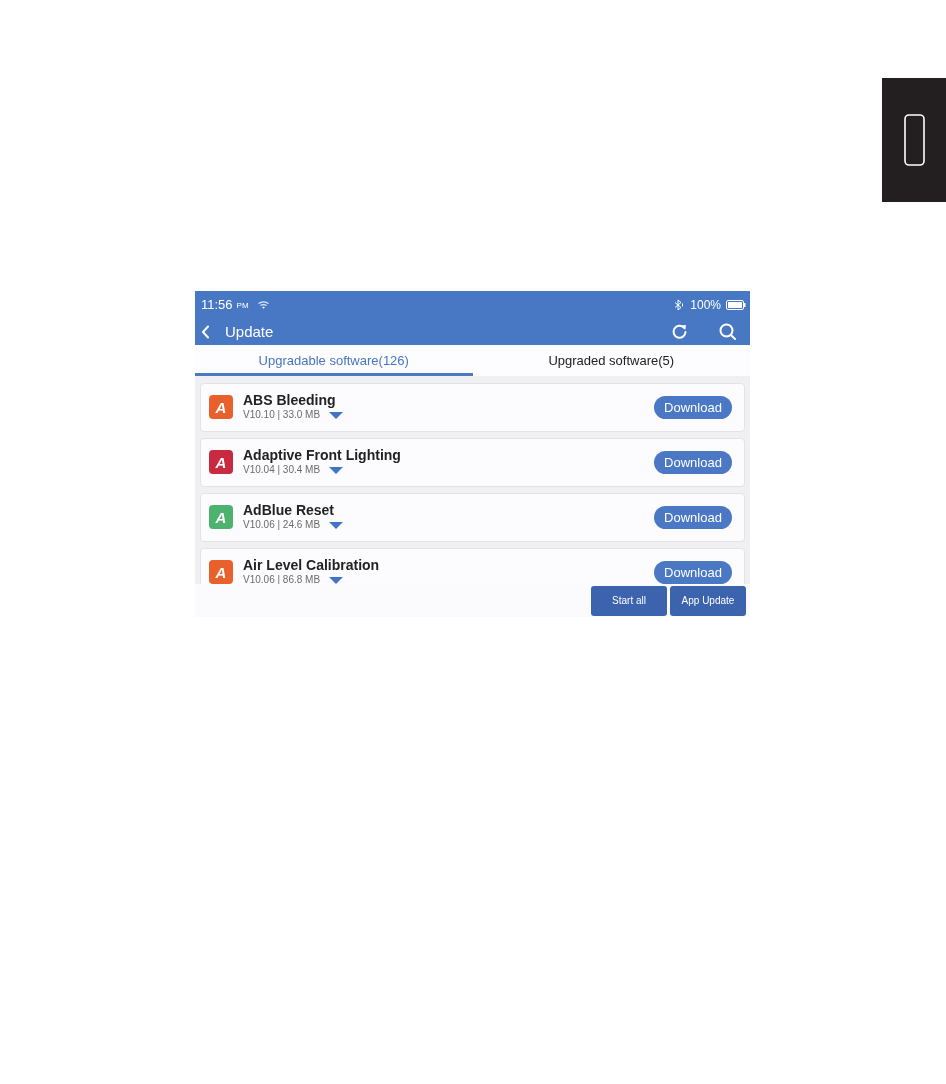 The height and width of the screenshot is (1084, 946). What do you see at coordinates (290, 400) in the screenshot?
I see `app-name: ABS Bleeding` at bounding box center [290, 400].